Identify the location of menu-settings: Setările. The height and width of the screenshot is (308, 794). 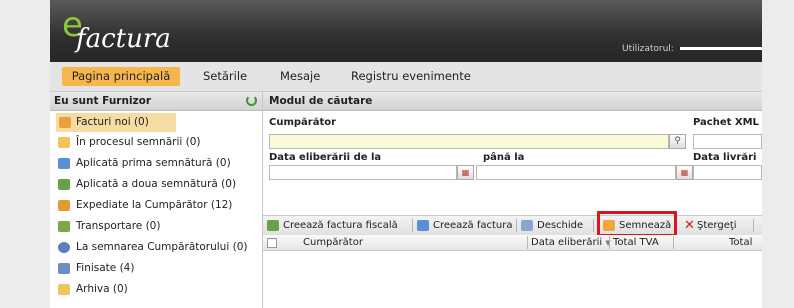
(225, 76).